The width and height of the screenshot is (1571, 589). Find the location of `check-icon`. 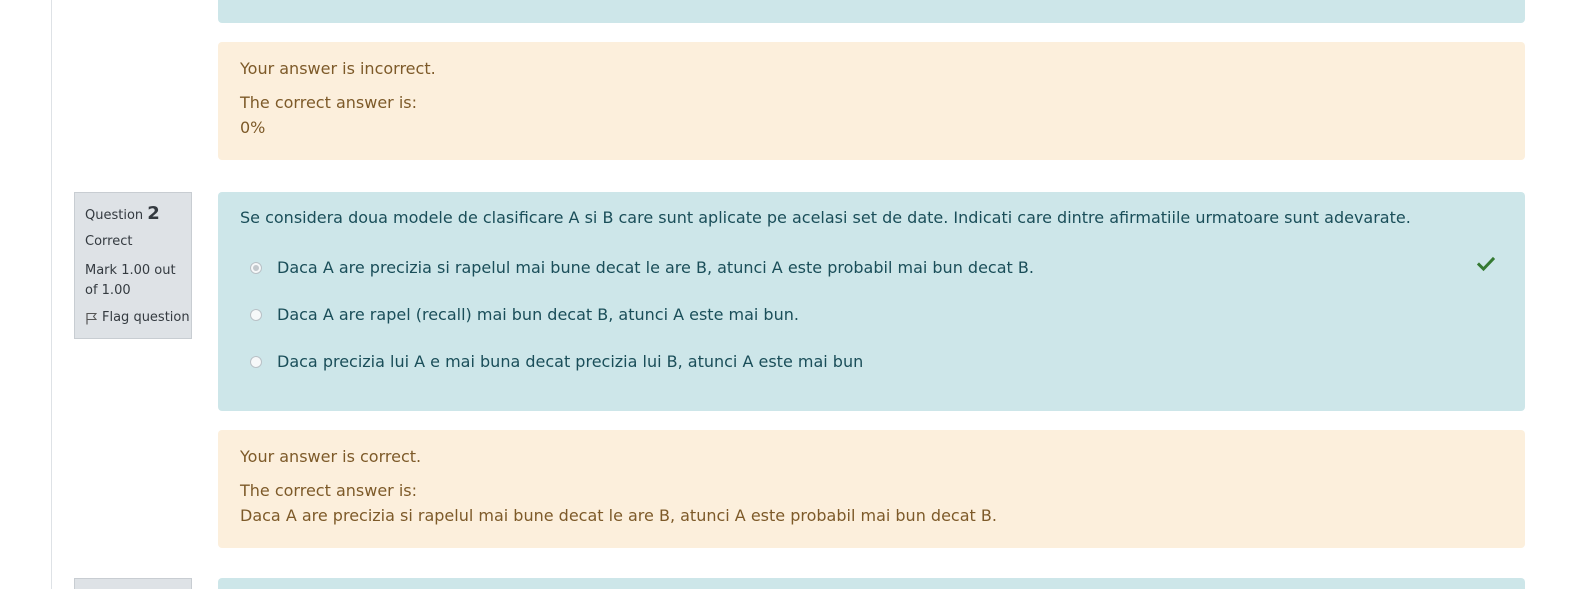

check-icon is located at coordinates (1486, 264).